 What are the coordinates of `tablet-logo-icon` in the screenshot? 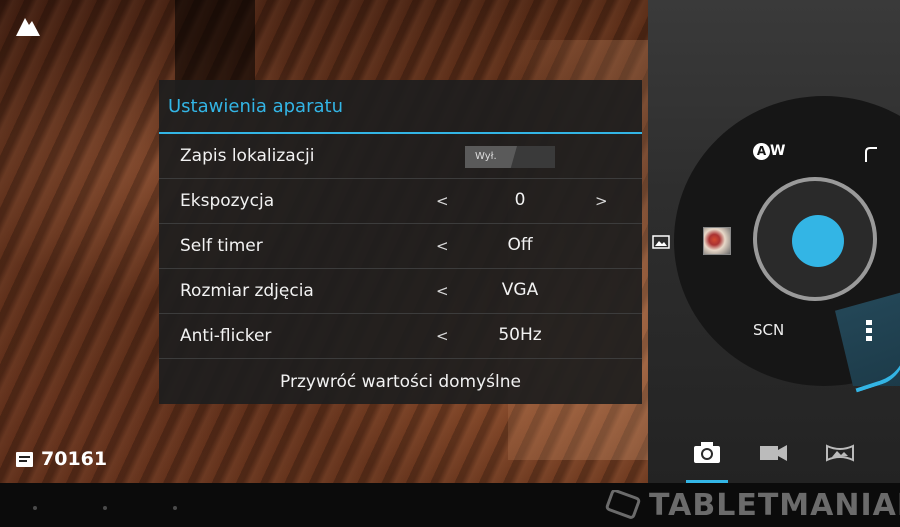 It's located at (623, 504).